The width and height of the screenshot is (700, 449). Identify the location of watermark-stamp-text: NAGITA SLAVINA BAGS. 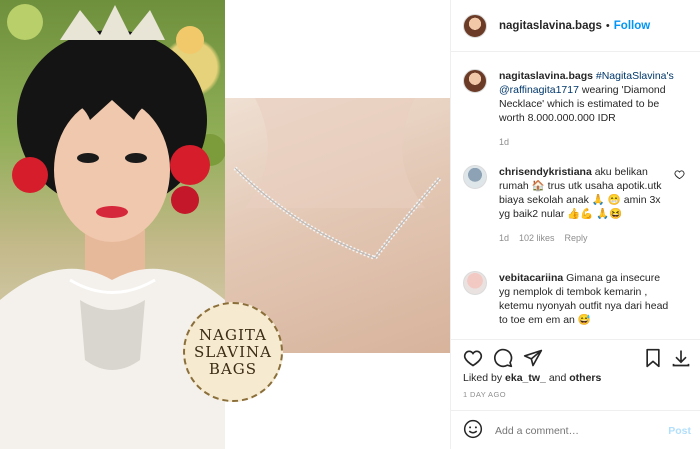
(233, 351).